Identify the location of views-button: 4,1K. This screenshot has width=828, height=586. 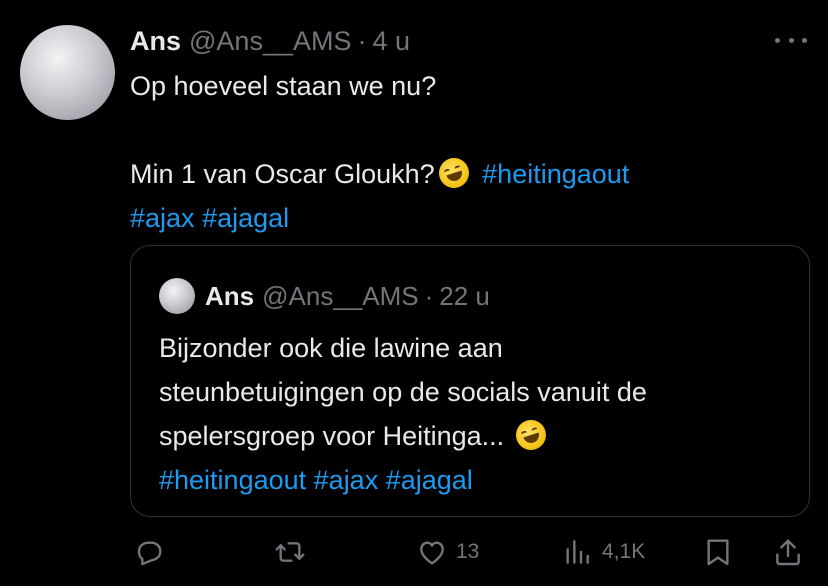
(602, 552).